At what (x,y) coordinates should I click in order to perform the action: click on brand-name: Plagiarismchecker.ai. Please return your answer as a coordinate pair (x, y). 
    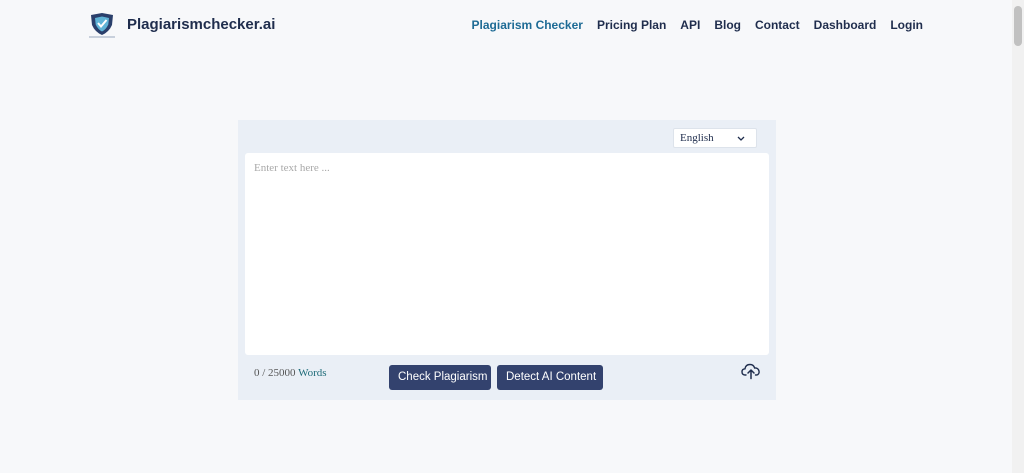
    Looking at the image, I should click on (201, 24).